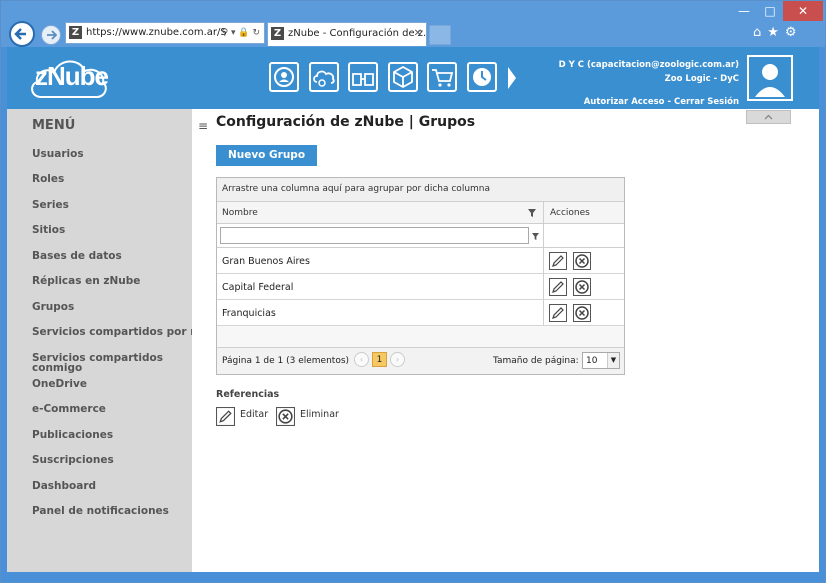 The image size is (826, 583). What do you see at coordinates (397, 359) in the screenshot?
I see `next-page-button: ›` at bounding box center [397, 359].